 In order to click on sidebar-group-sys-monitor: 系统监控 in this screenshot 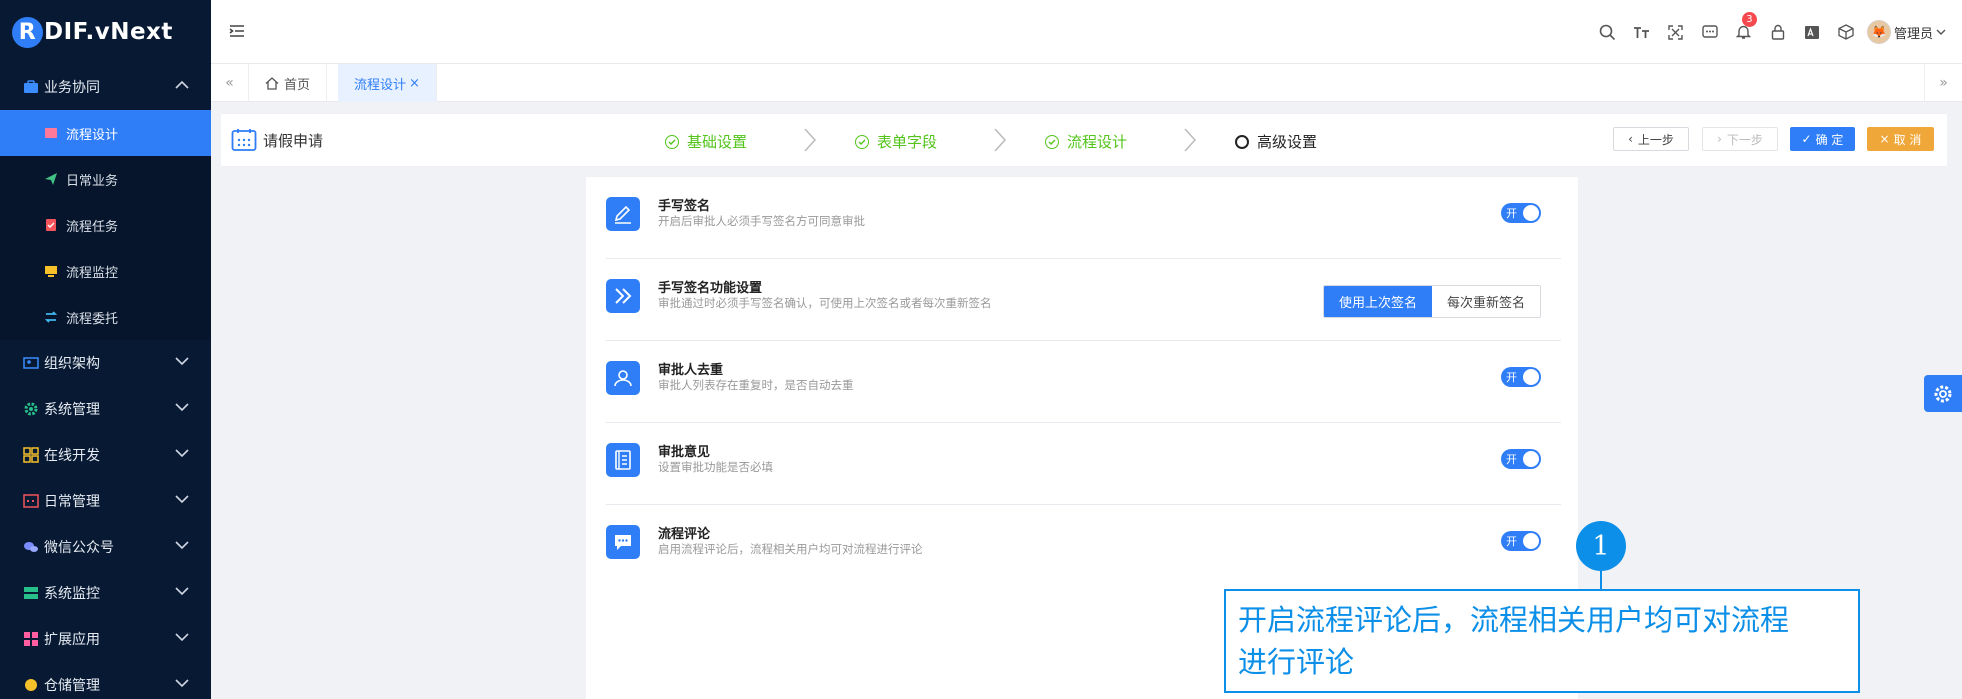, I will do `click(105, 593)`.